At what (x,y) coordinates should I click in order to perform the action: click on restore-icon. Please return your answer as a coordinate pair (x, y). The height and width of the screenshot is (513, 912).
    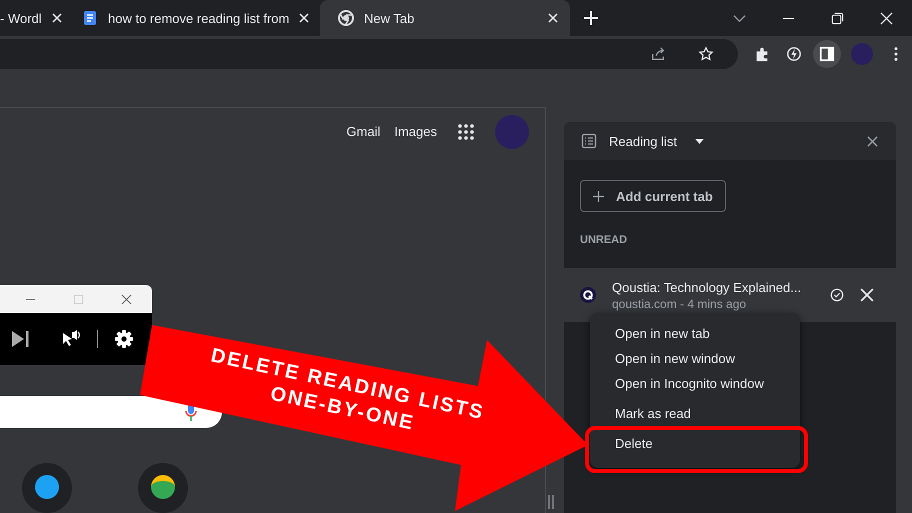
    Looking at the image, I should click on (837, 18).